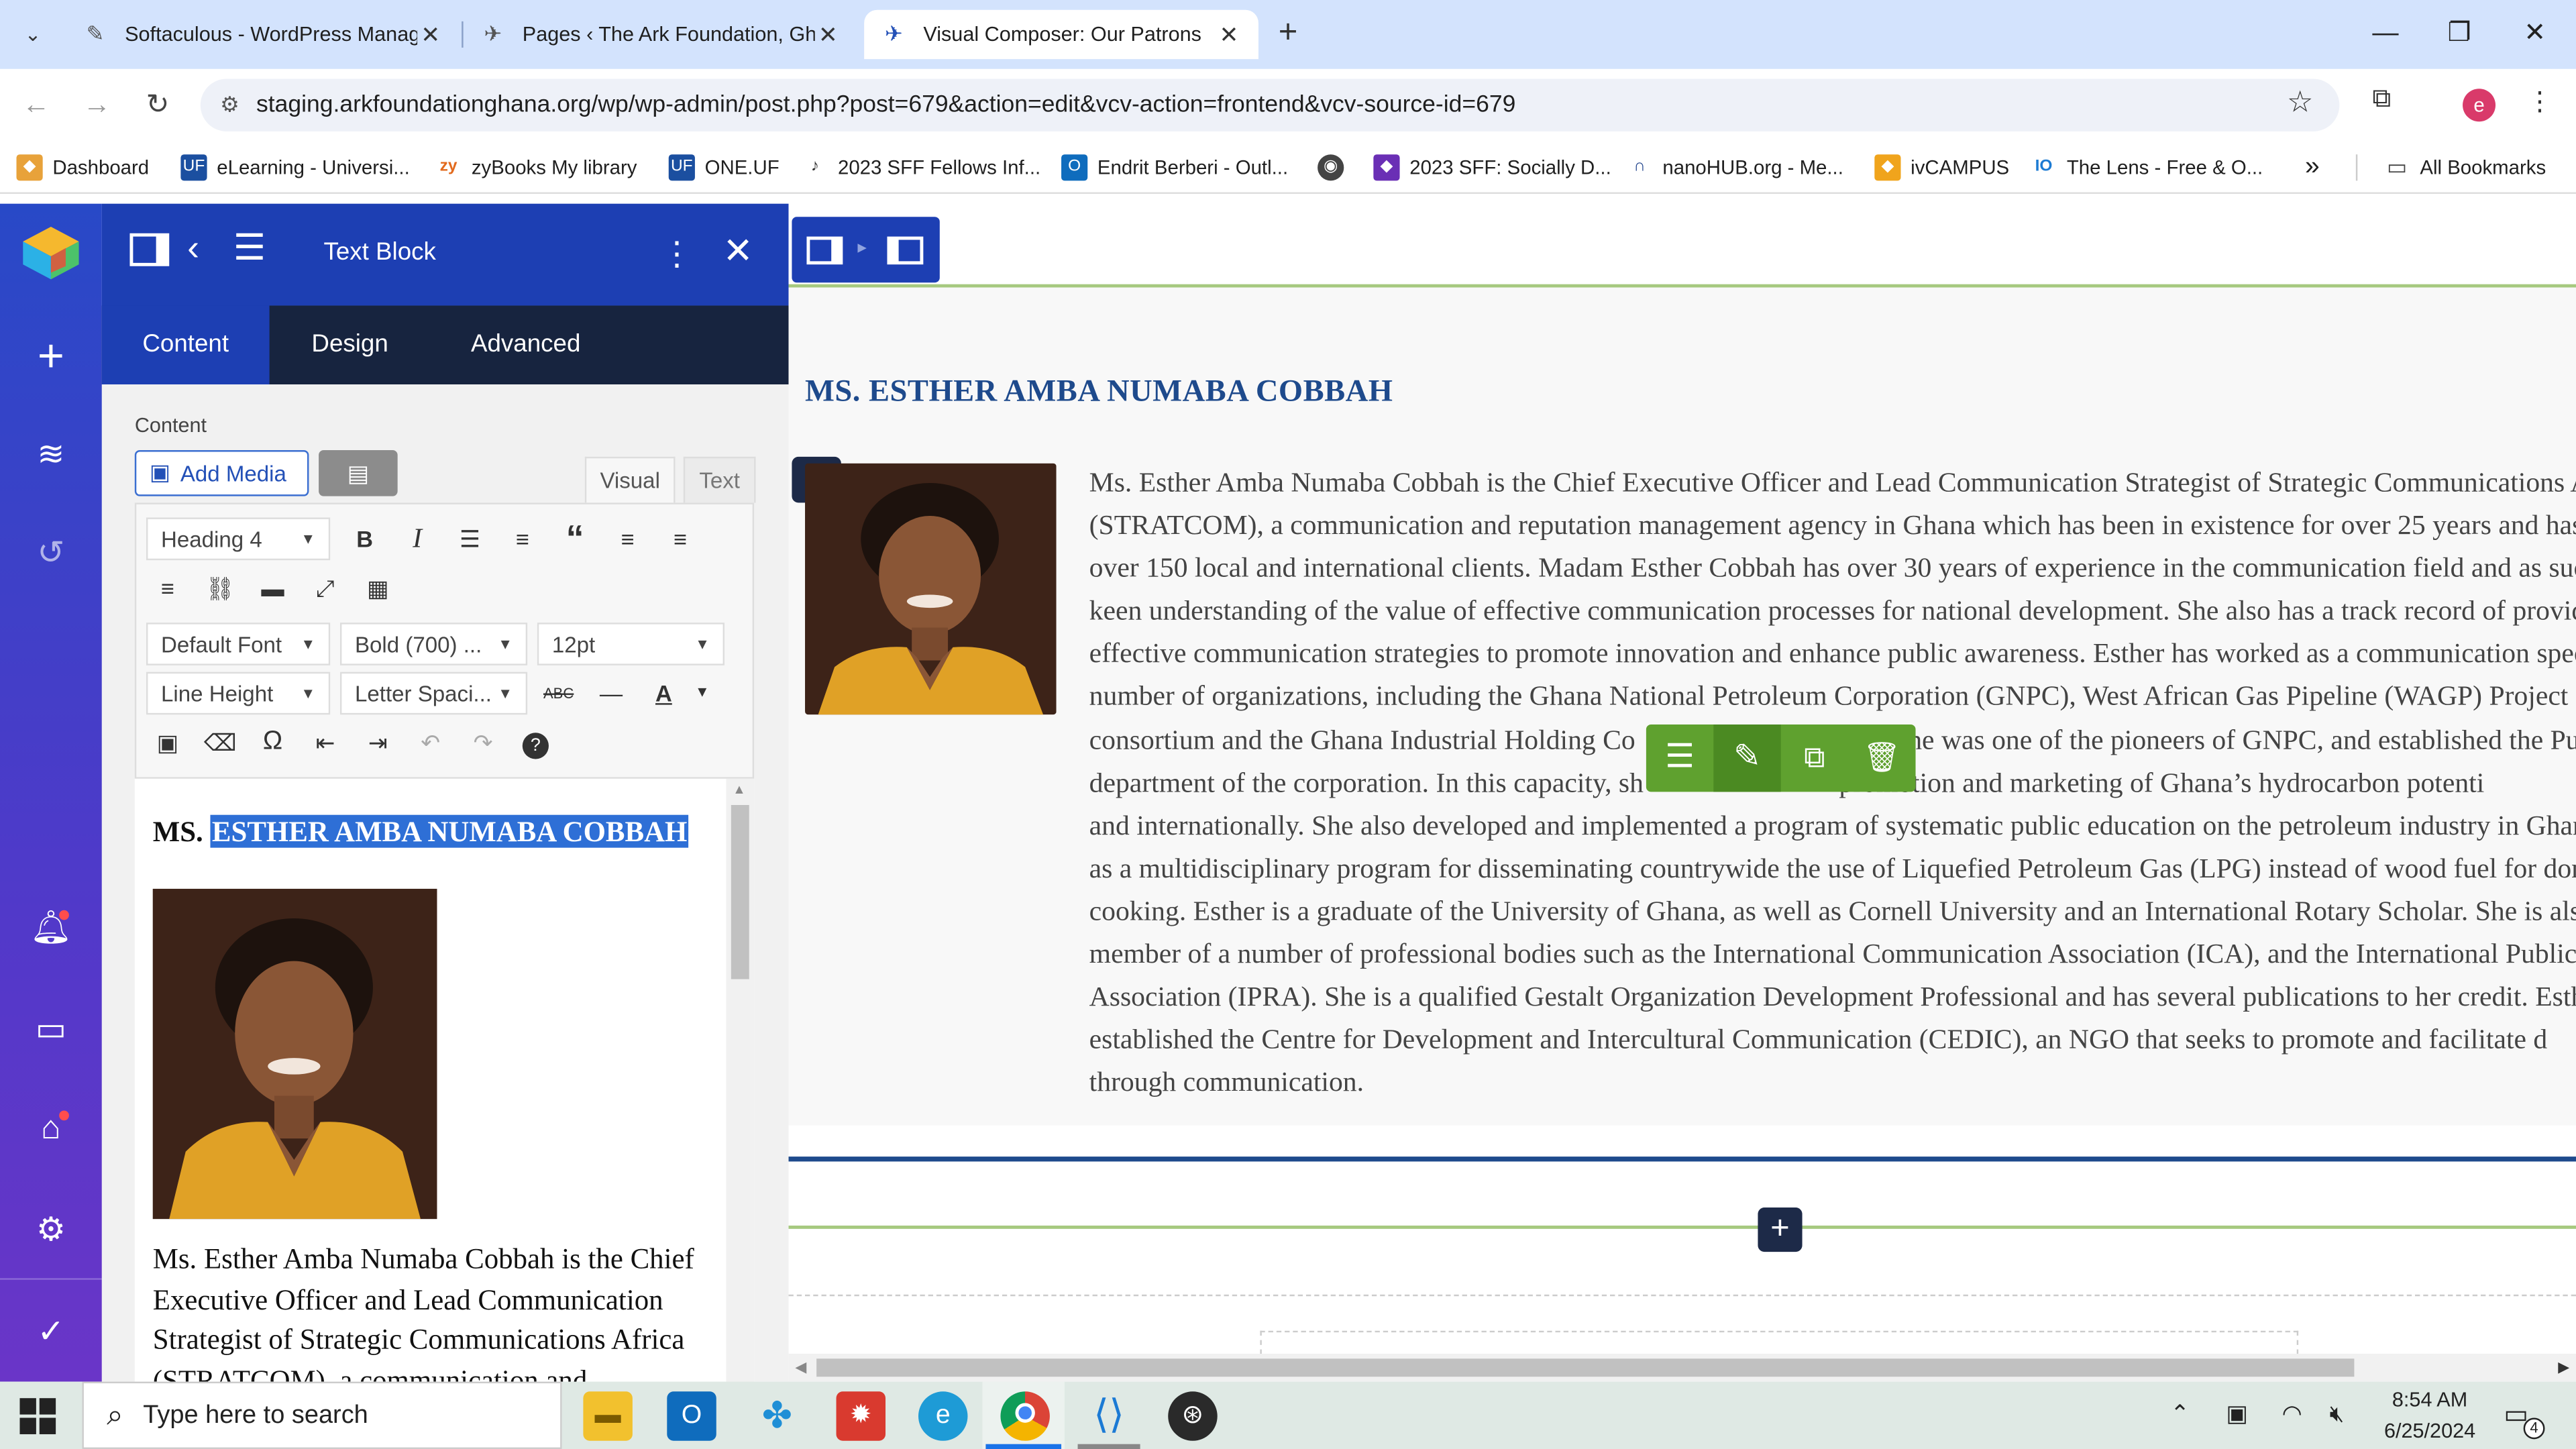 The width and height of the screenshot is (2576, 1449). I want to click on tab-content: Content, so click(185, 345).